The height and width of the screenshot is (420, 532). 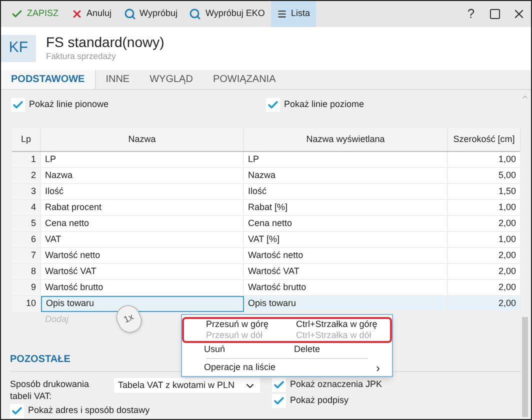 What do you see at coordinates (81, 56) in the screenshot?
I see `document-subtitle: Faktura sprzedaży` at bounding box center [81, 56].